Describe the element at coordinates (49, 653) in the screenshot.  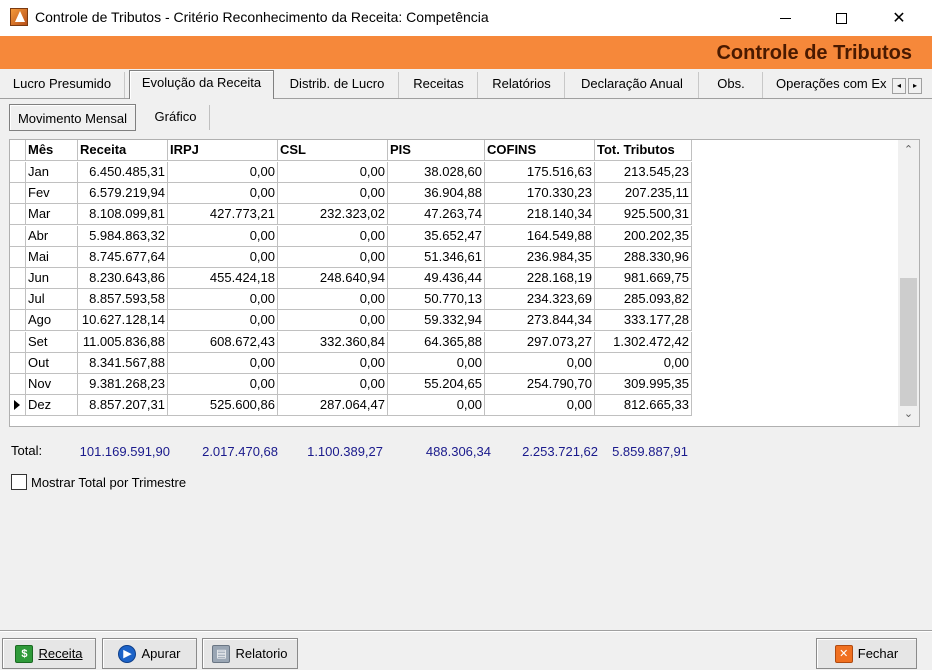
I see `receita-button: $ Receita` at that location.